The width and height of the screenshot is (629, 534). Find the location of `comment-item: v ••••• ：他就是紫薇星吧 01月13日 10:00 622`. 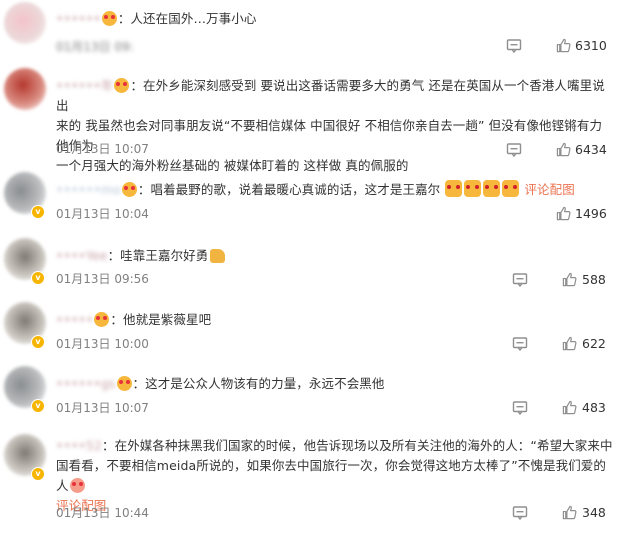

comment-item: v ••••• ：他就是紫薇星吧 01月13日 10:00 622 is located at coordinates (314, 328).